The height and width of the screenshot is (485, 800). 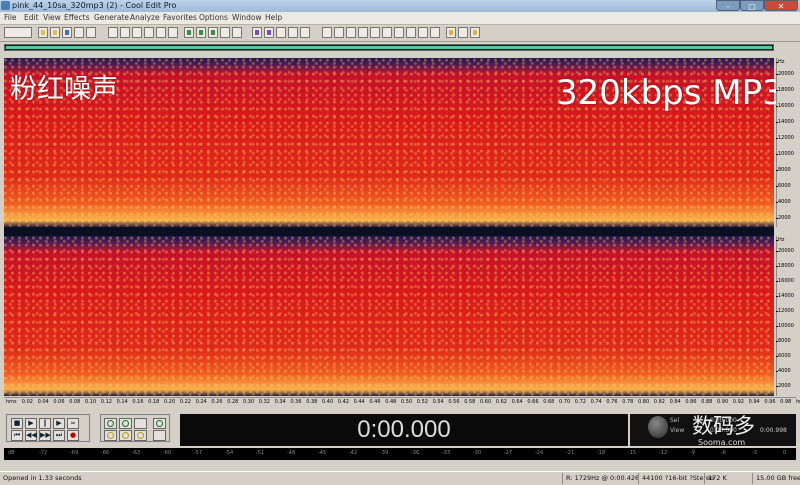 What do you see at coordinates (435, 32) in the screenshot?
I see `normalize-button` at bounding box center [435, 32].